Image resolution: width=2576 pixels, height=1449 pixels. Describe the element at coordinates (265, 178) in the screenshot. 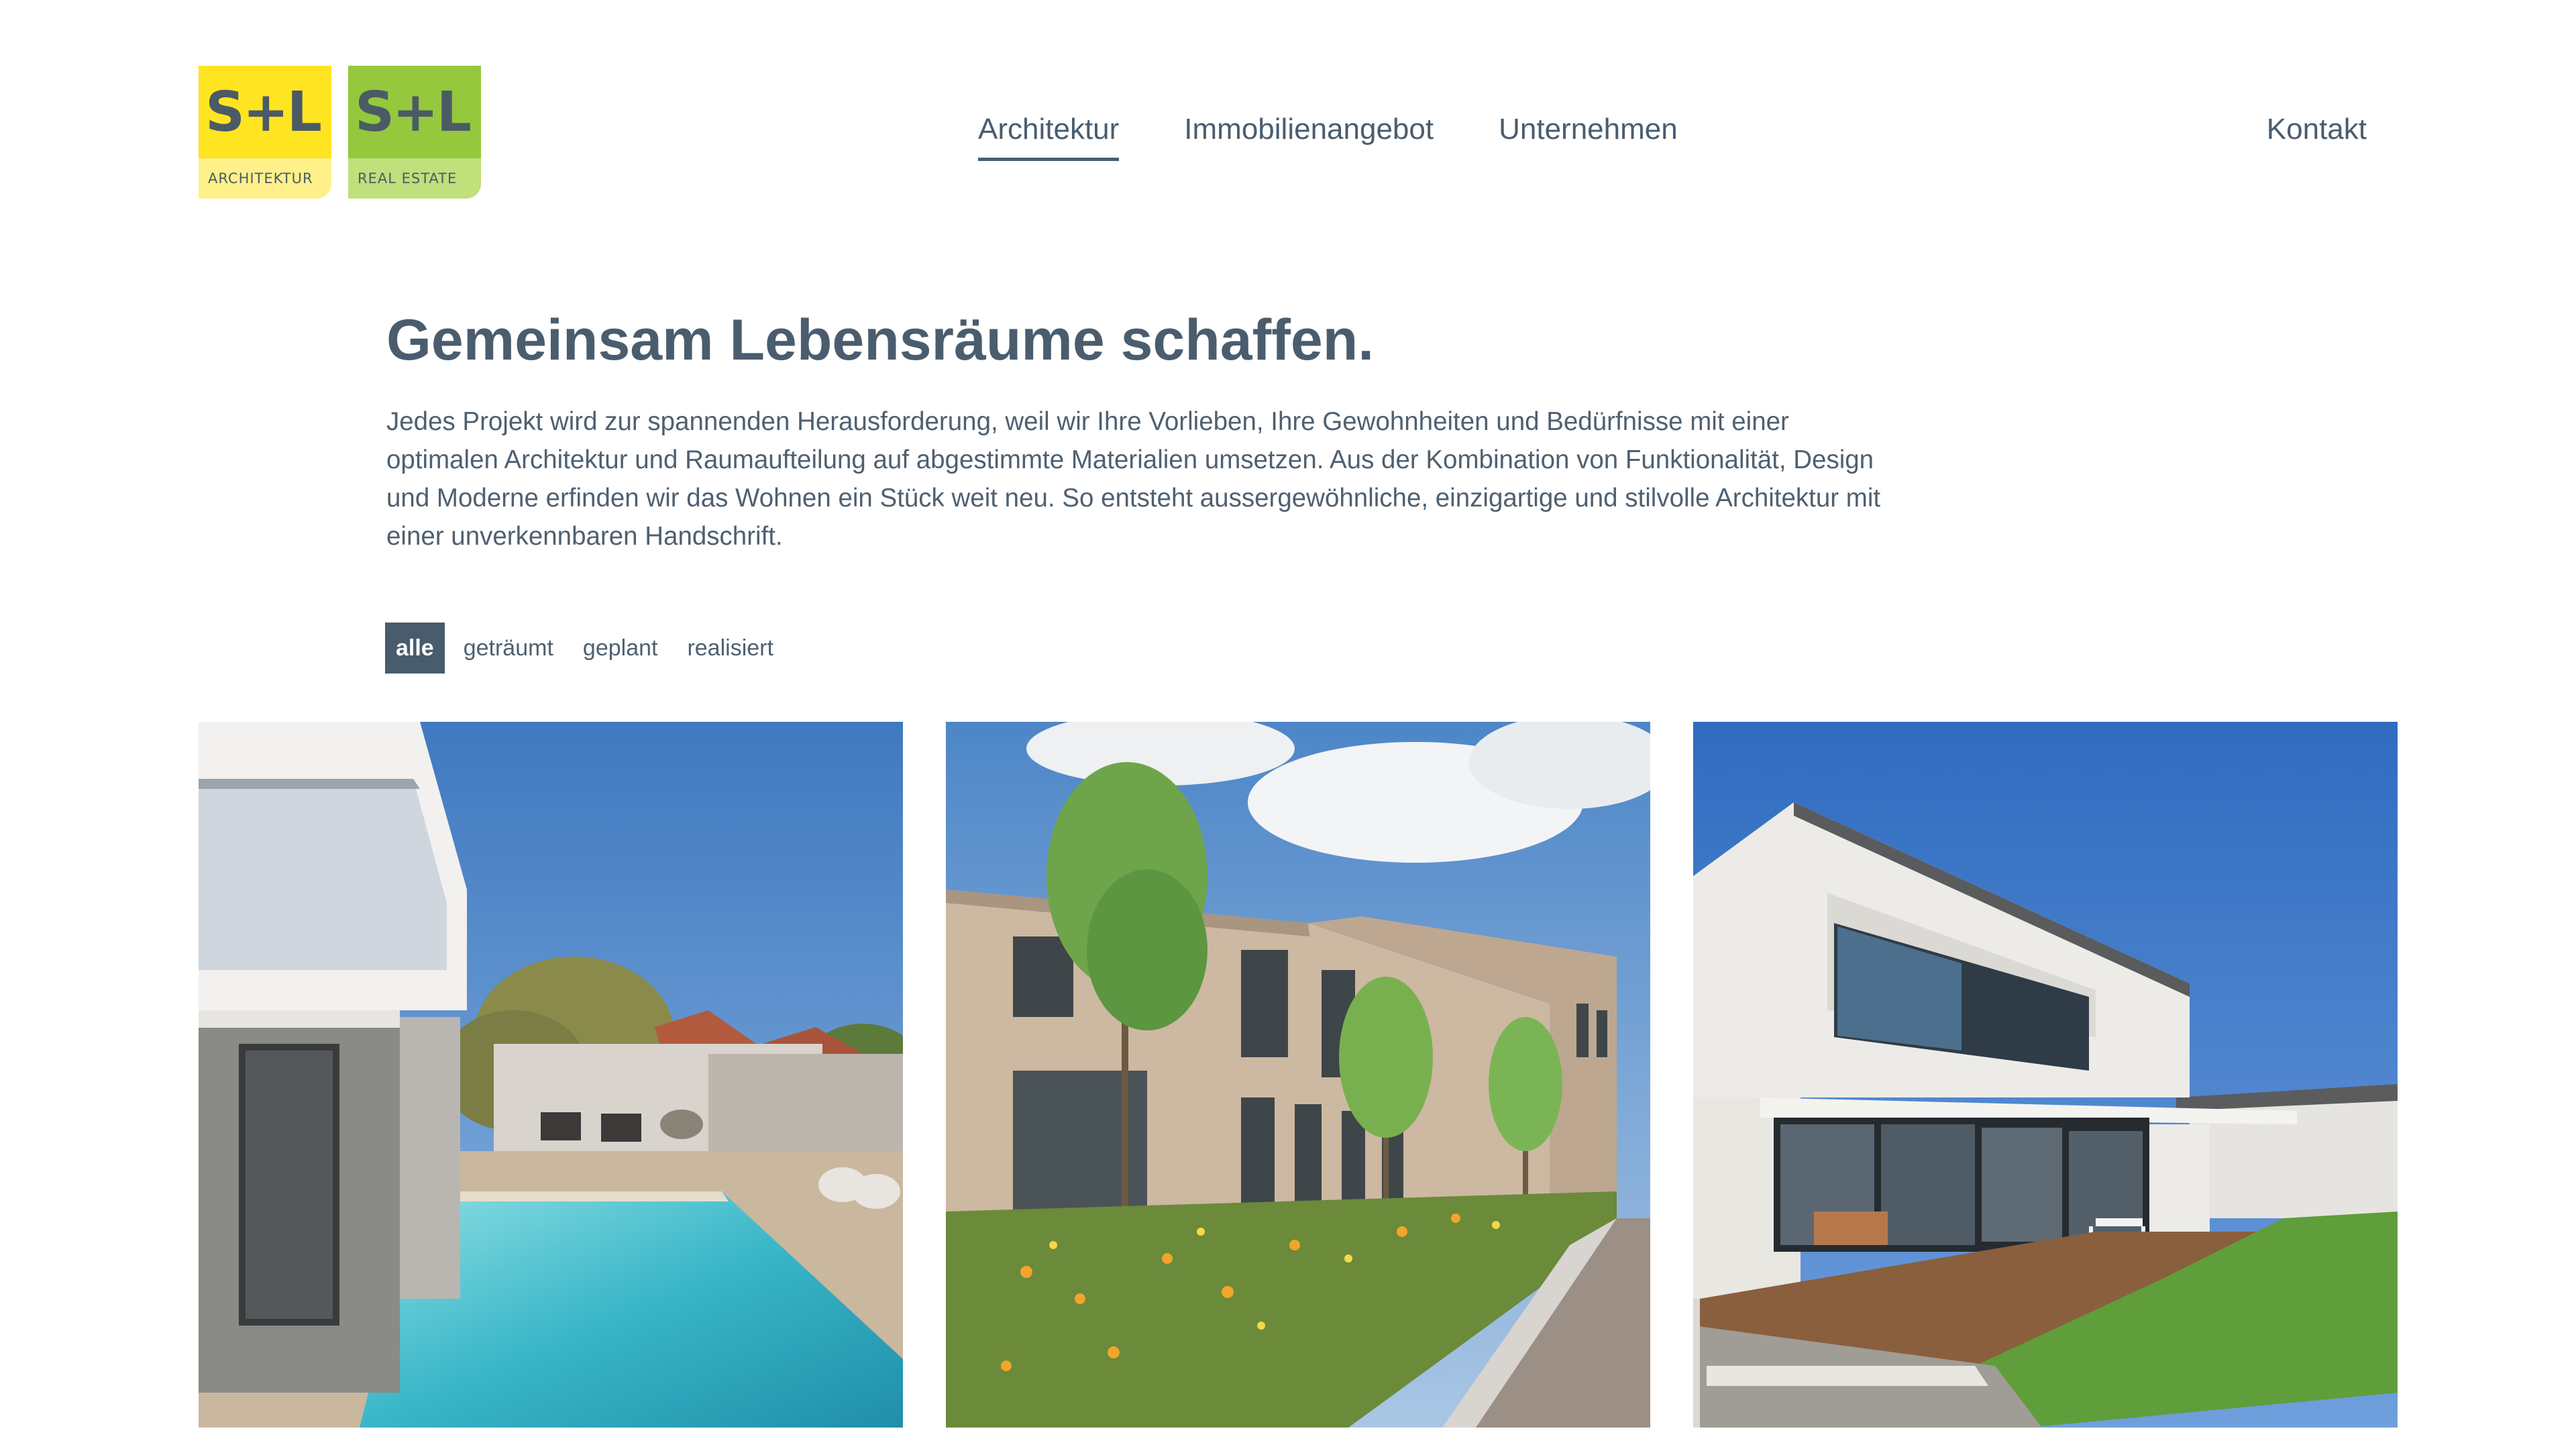

I see `logo-architektur-subtitle: ARCHITEKTUR` at that location.